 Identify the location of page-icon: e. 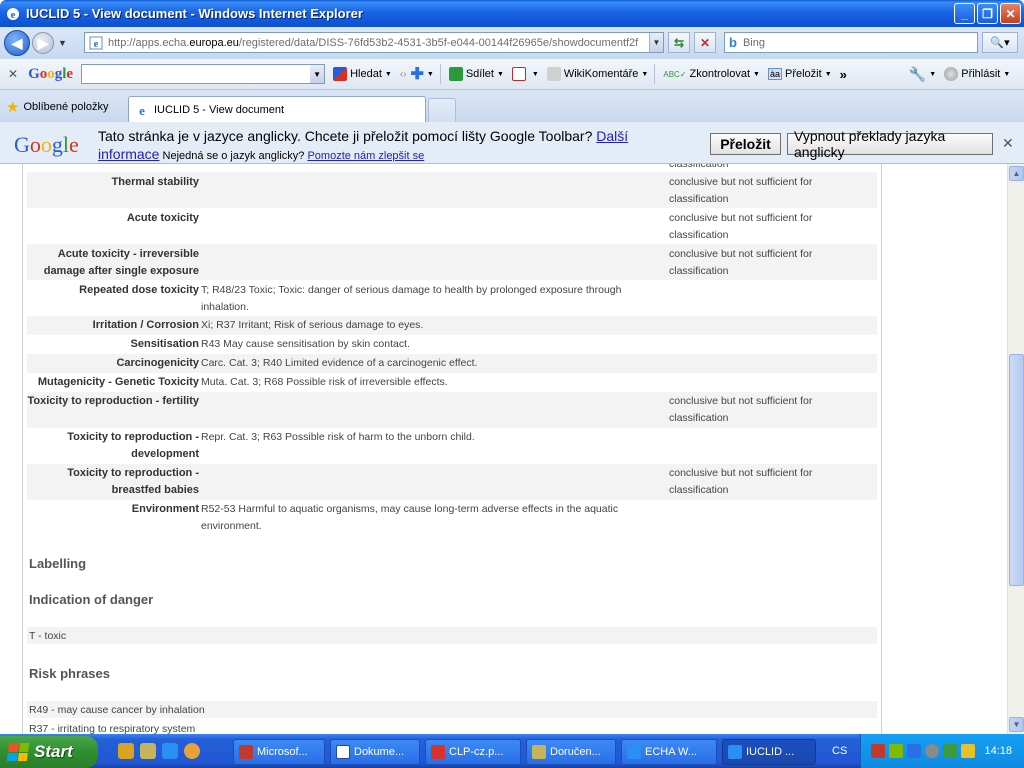
(96, 43).